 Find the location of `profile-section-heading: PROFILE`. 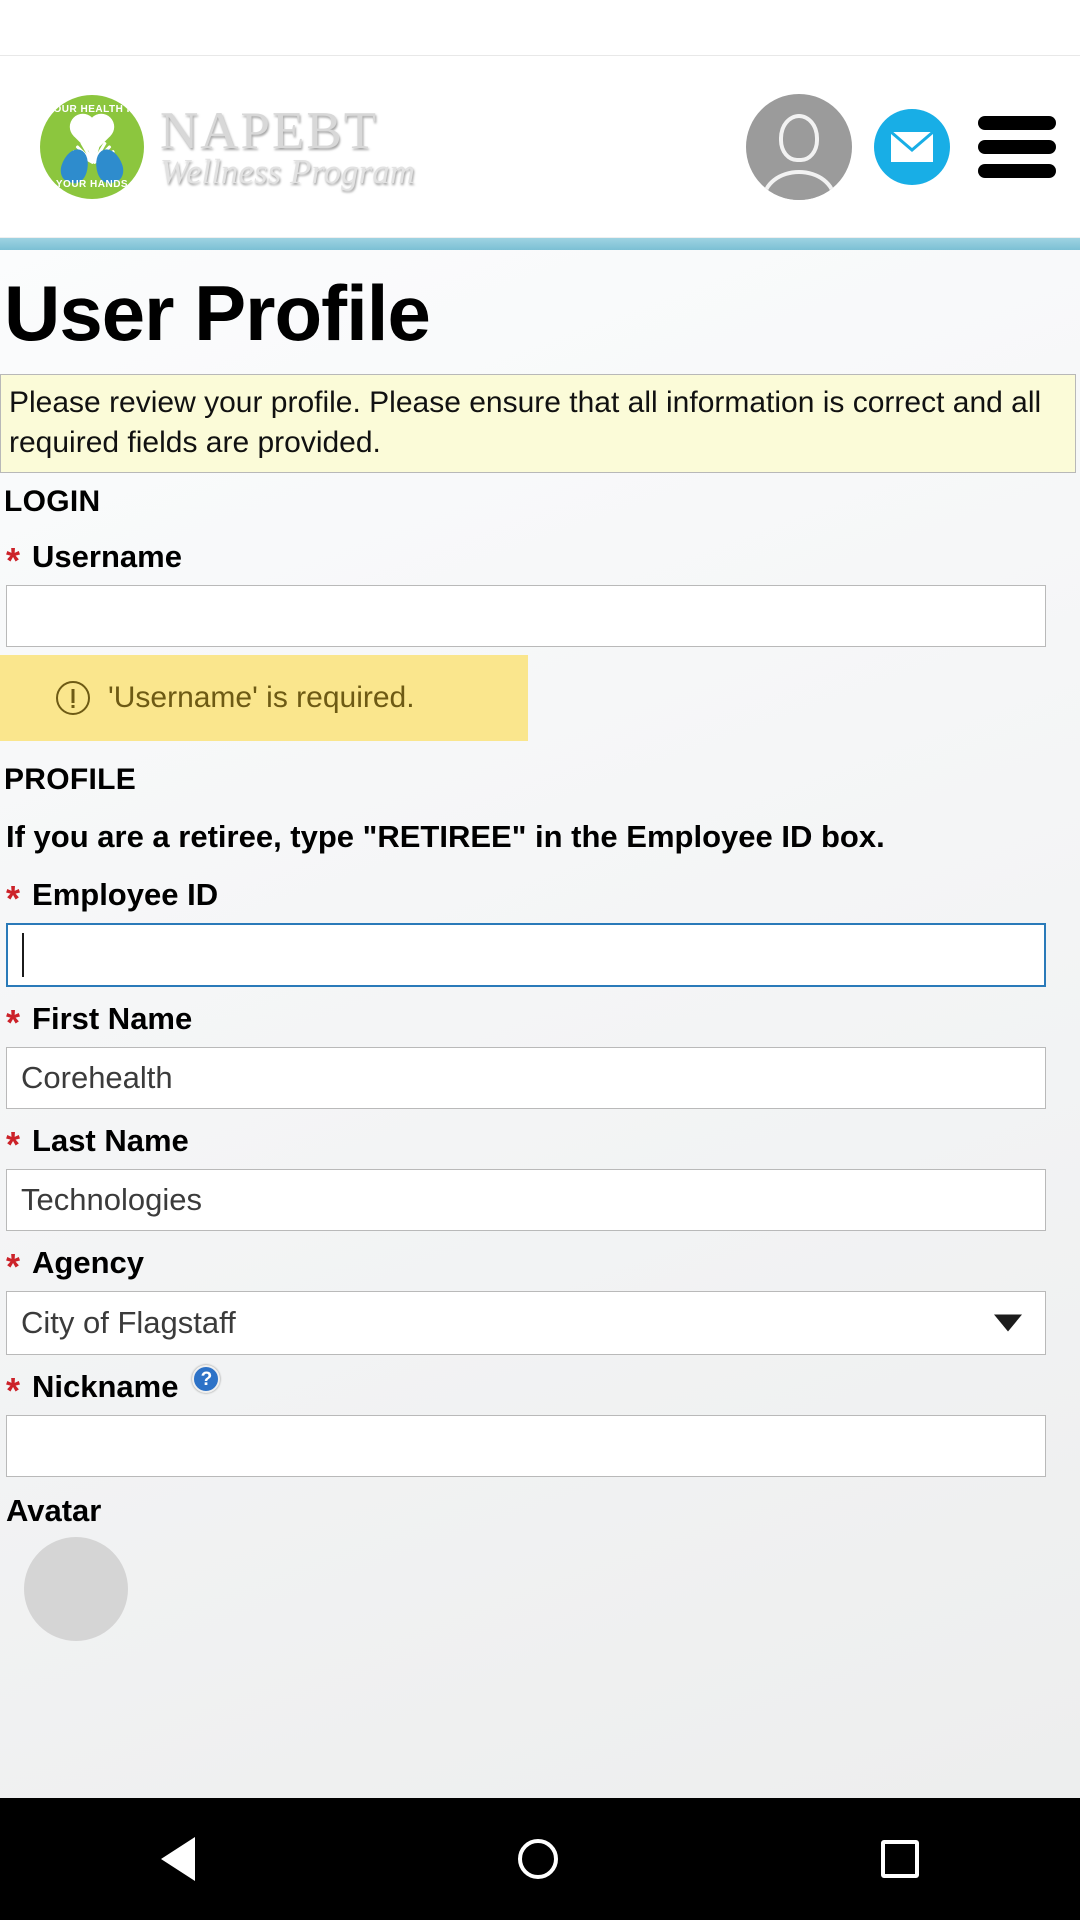

profile-section-heading: PROFILE is located at coordinates (70, 780).